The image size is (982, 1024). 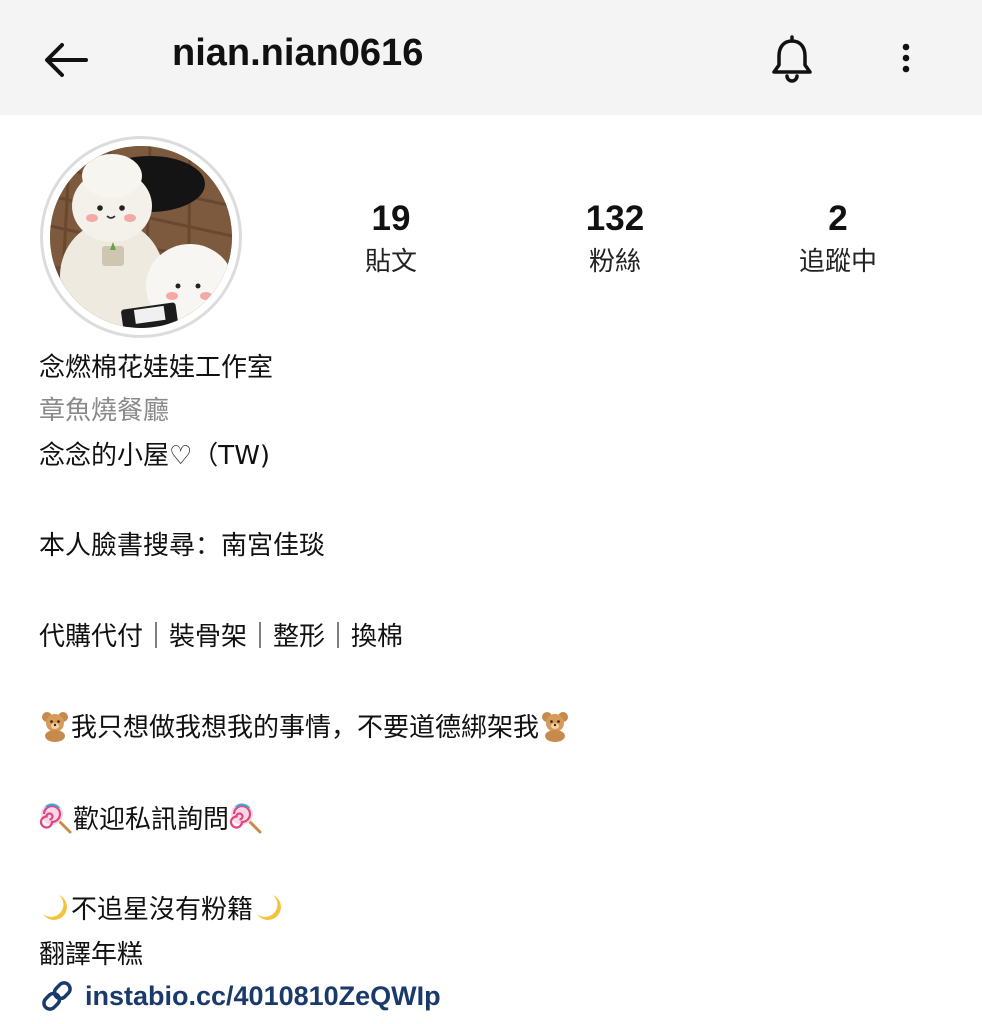 What do you see at coordinates (104, 411) in the screenshot?
I see `profile-category: 章魚燒餐廳` at bounding box center [104, 411].